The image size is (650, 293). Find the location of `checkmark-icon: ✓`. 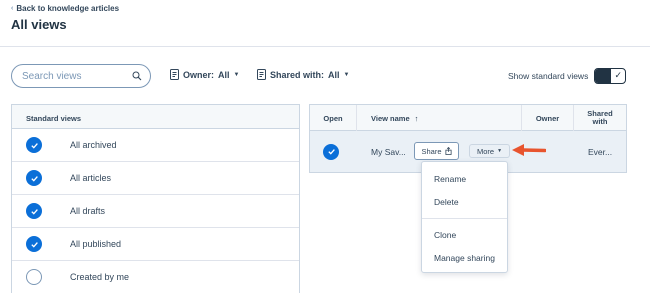

checkmark-icon: ✓ is located at coordinates (618, 75).